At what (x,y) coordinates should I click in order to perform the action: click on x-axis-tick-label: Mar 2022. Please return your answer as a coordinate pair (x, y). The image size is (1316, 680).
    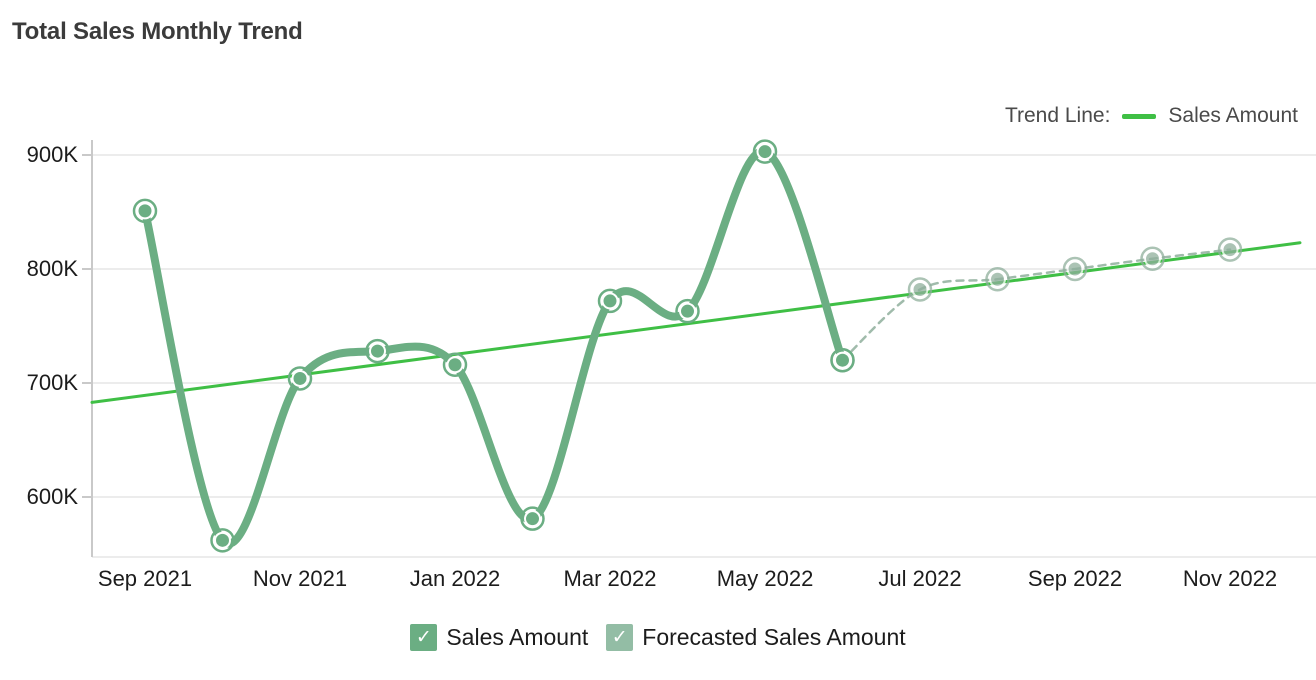
    Looking at the image, I should click on (610, 578).